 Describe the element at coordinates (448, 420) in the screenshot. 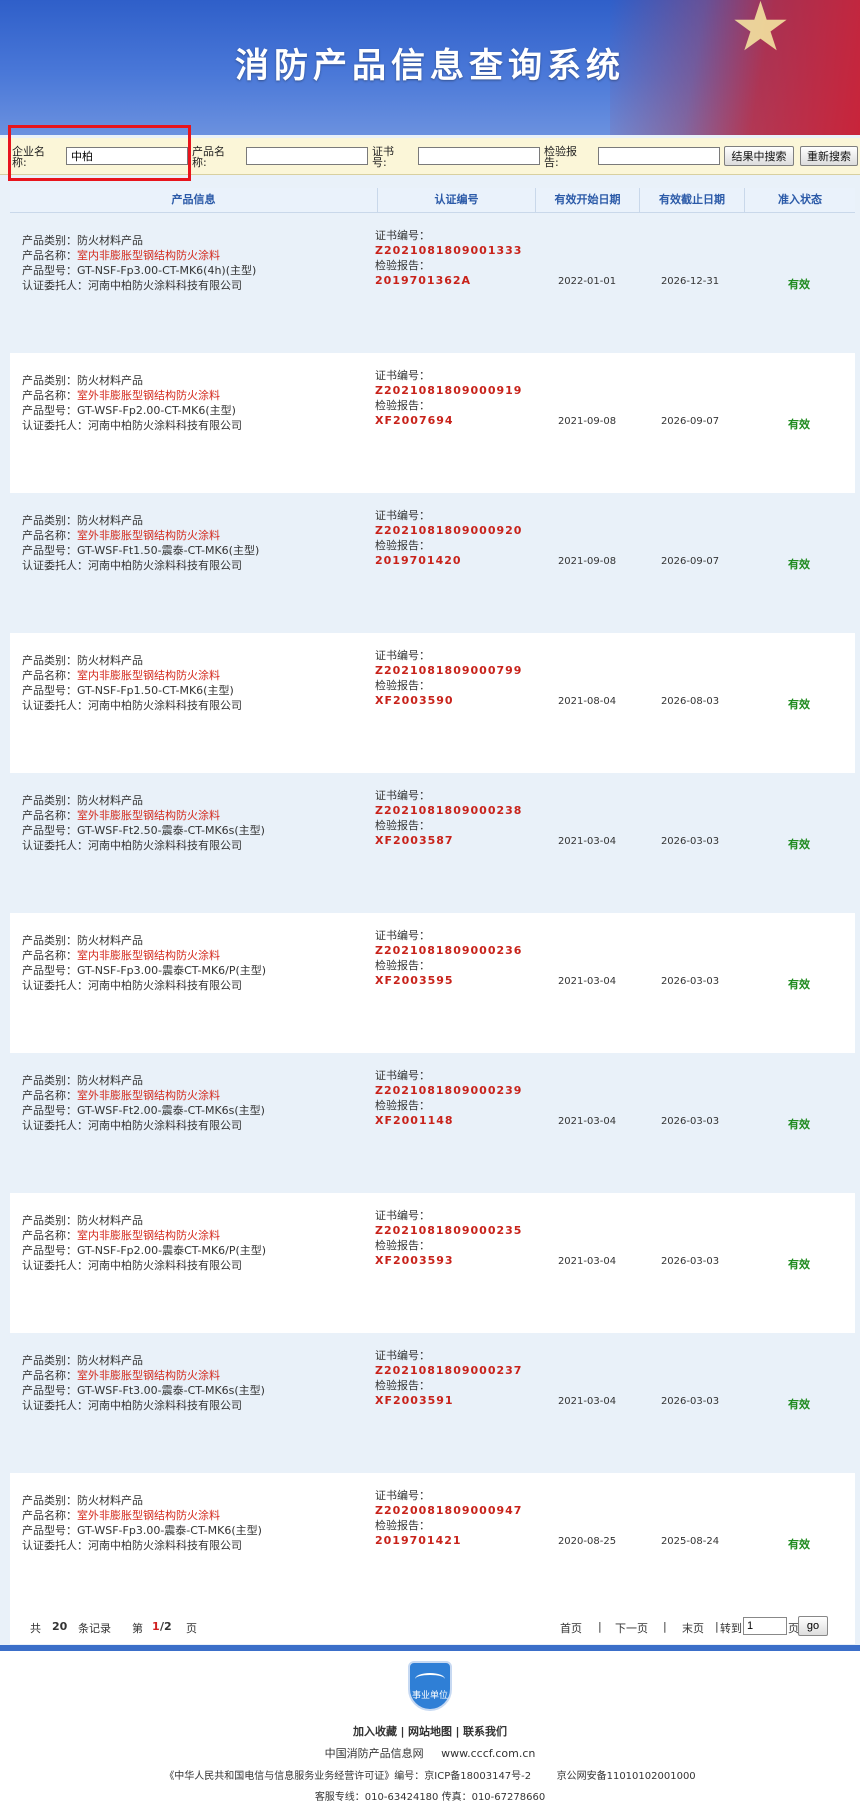

I see `report-link: XF2007694` at that location.